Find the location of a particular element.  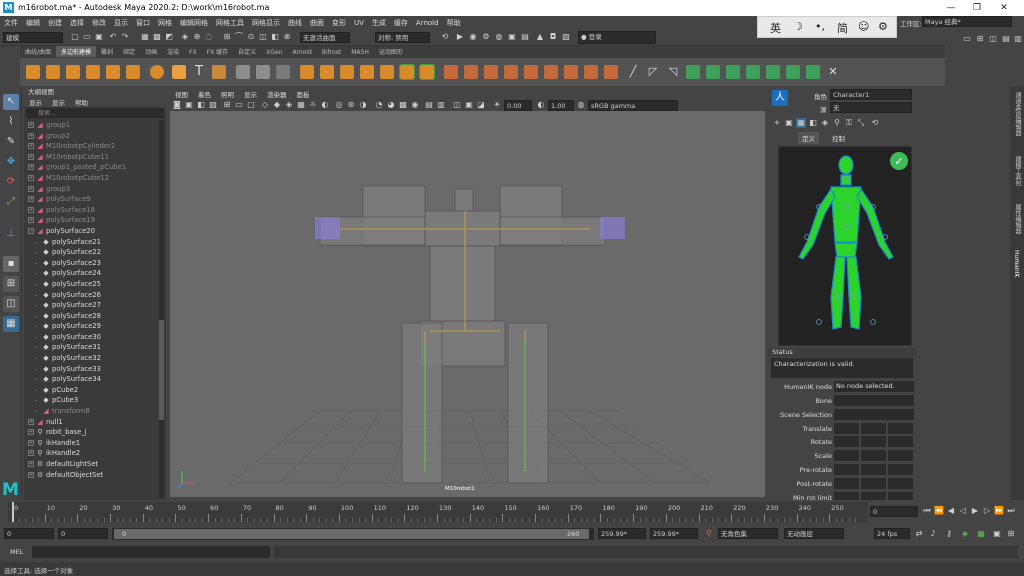

snap-grid-icon: ⊞ is located at coordinates (227, 37).